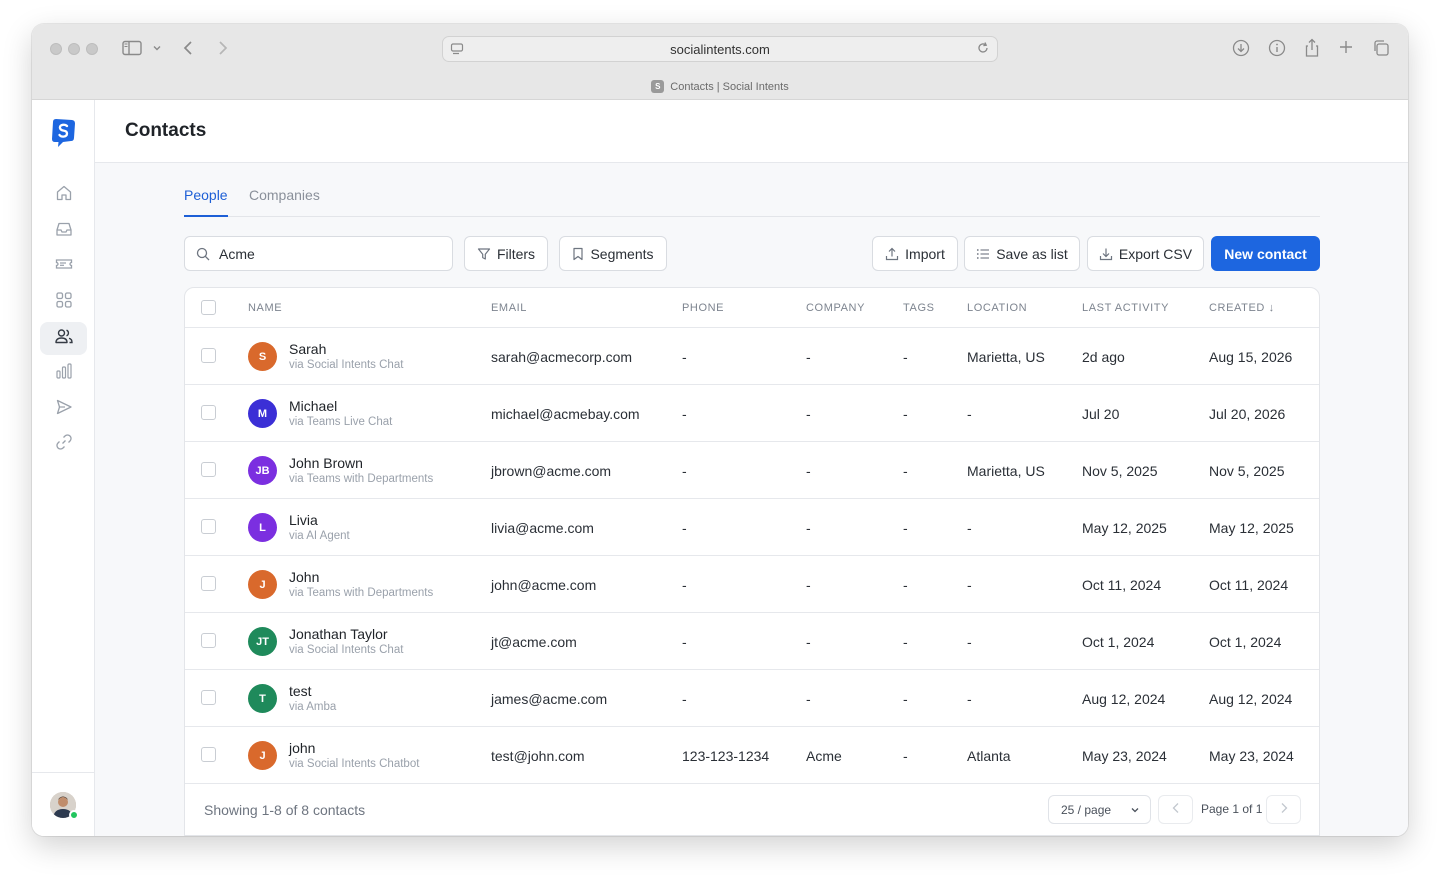 The height and width of the screenshot is (876, 1440). I want to click on export-csv-button: Export CSV, so click(1145, 253).